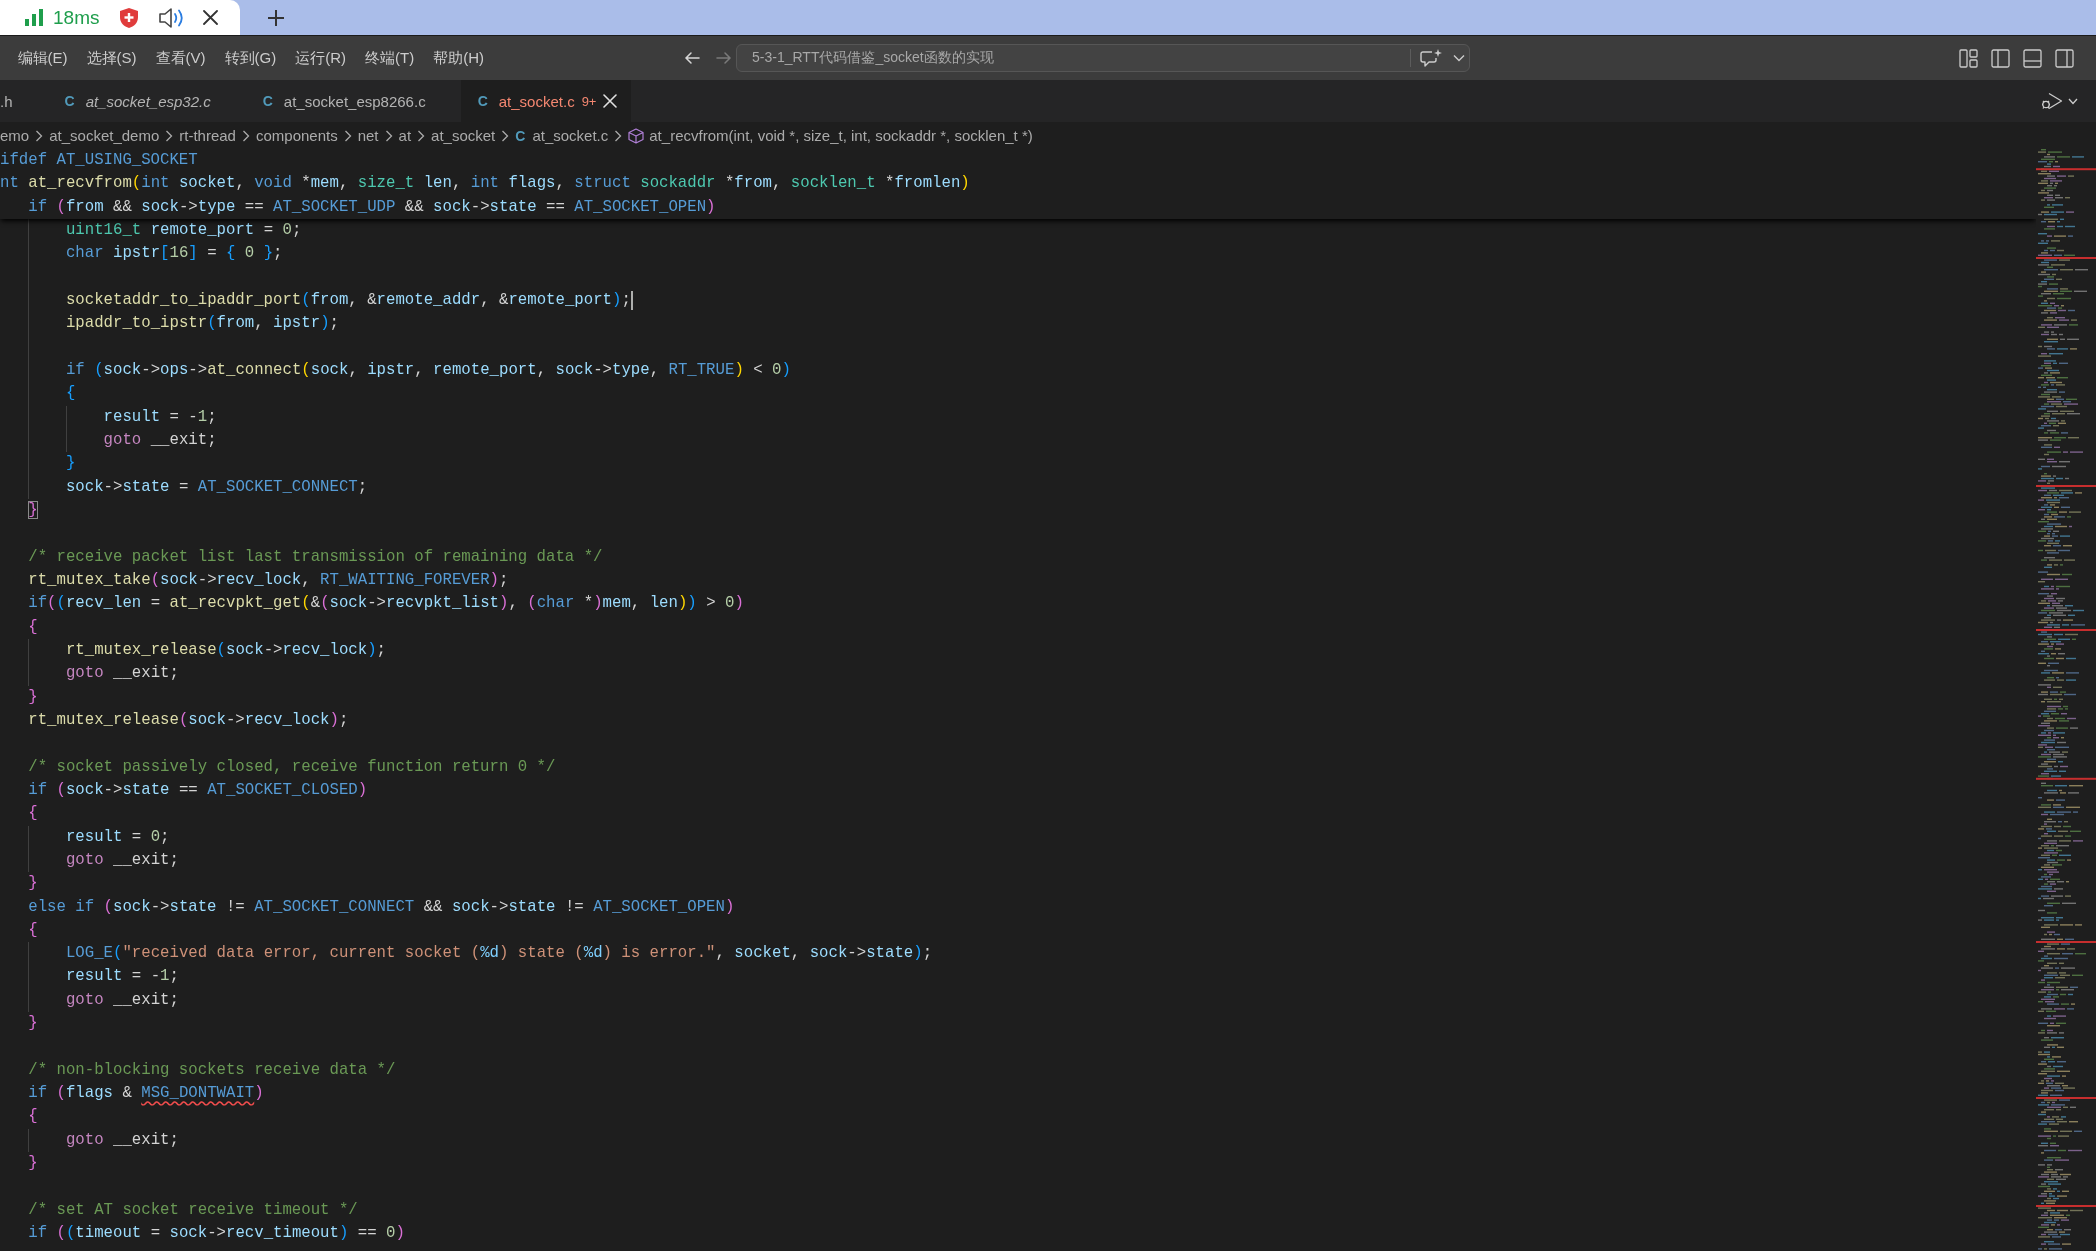  I want to click on cube-icon, so click(636, 135).